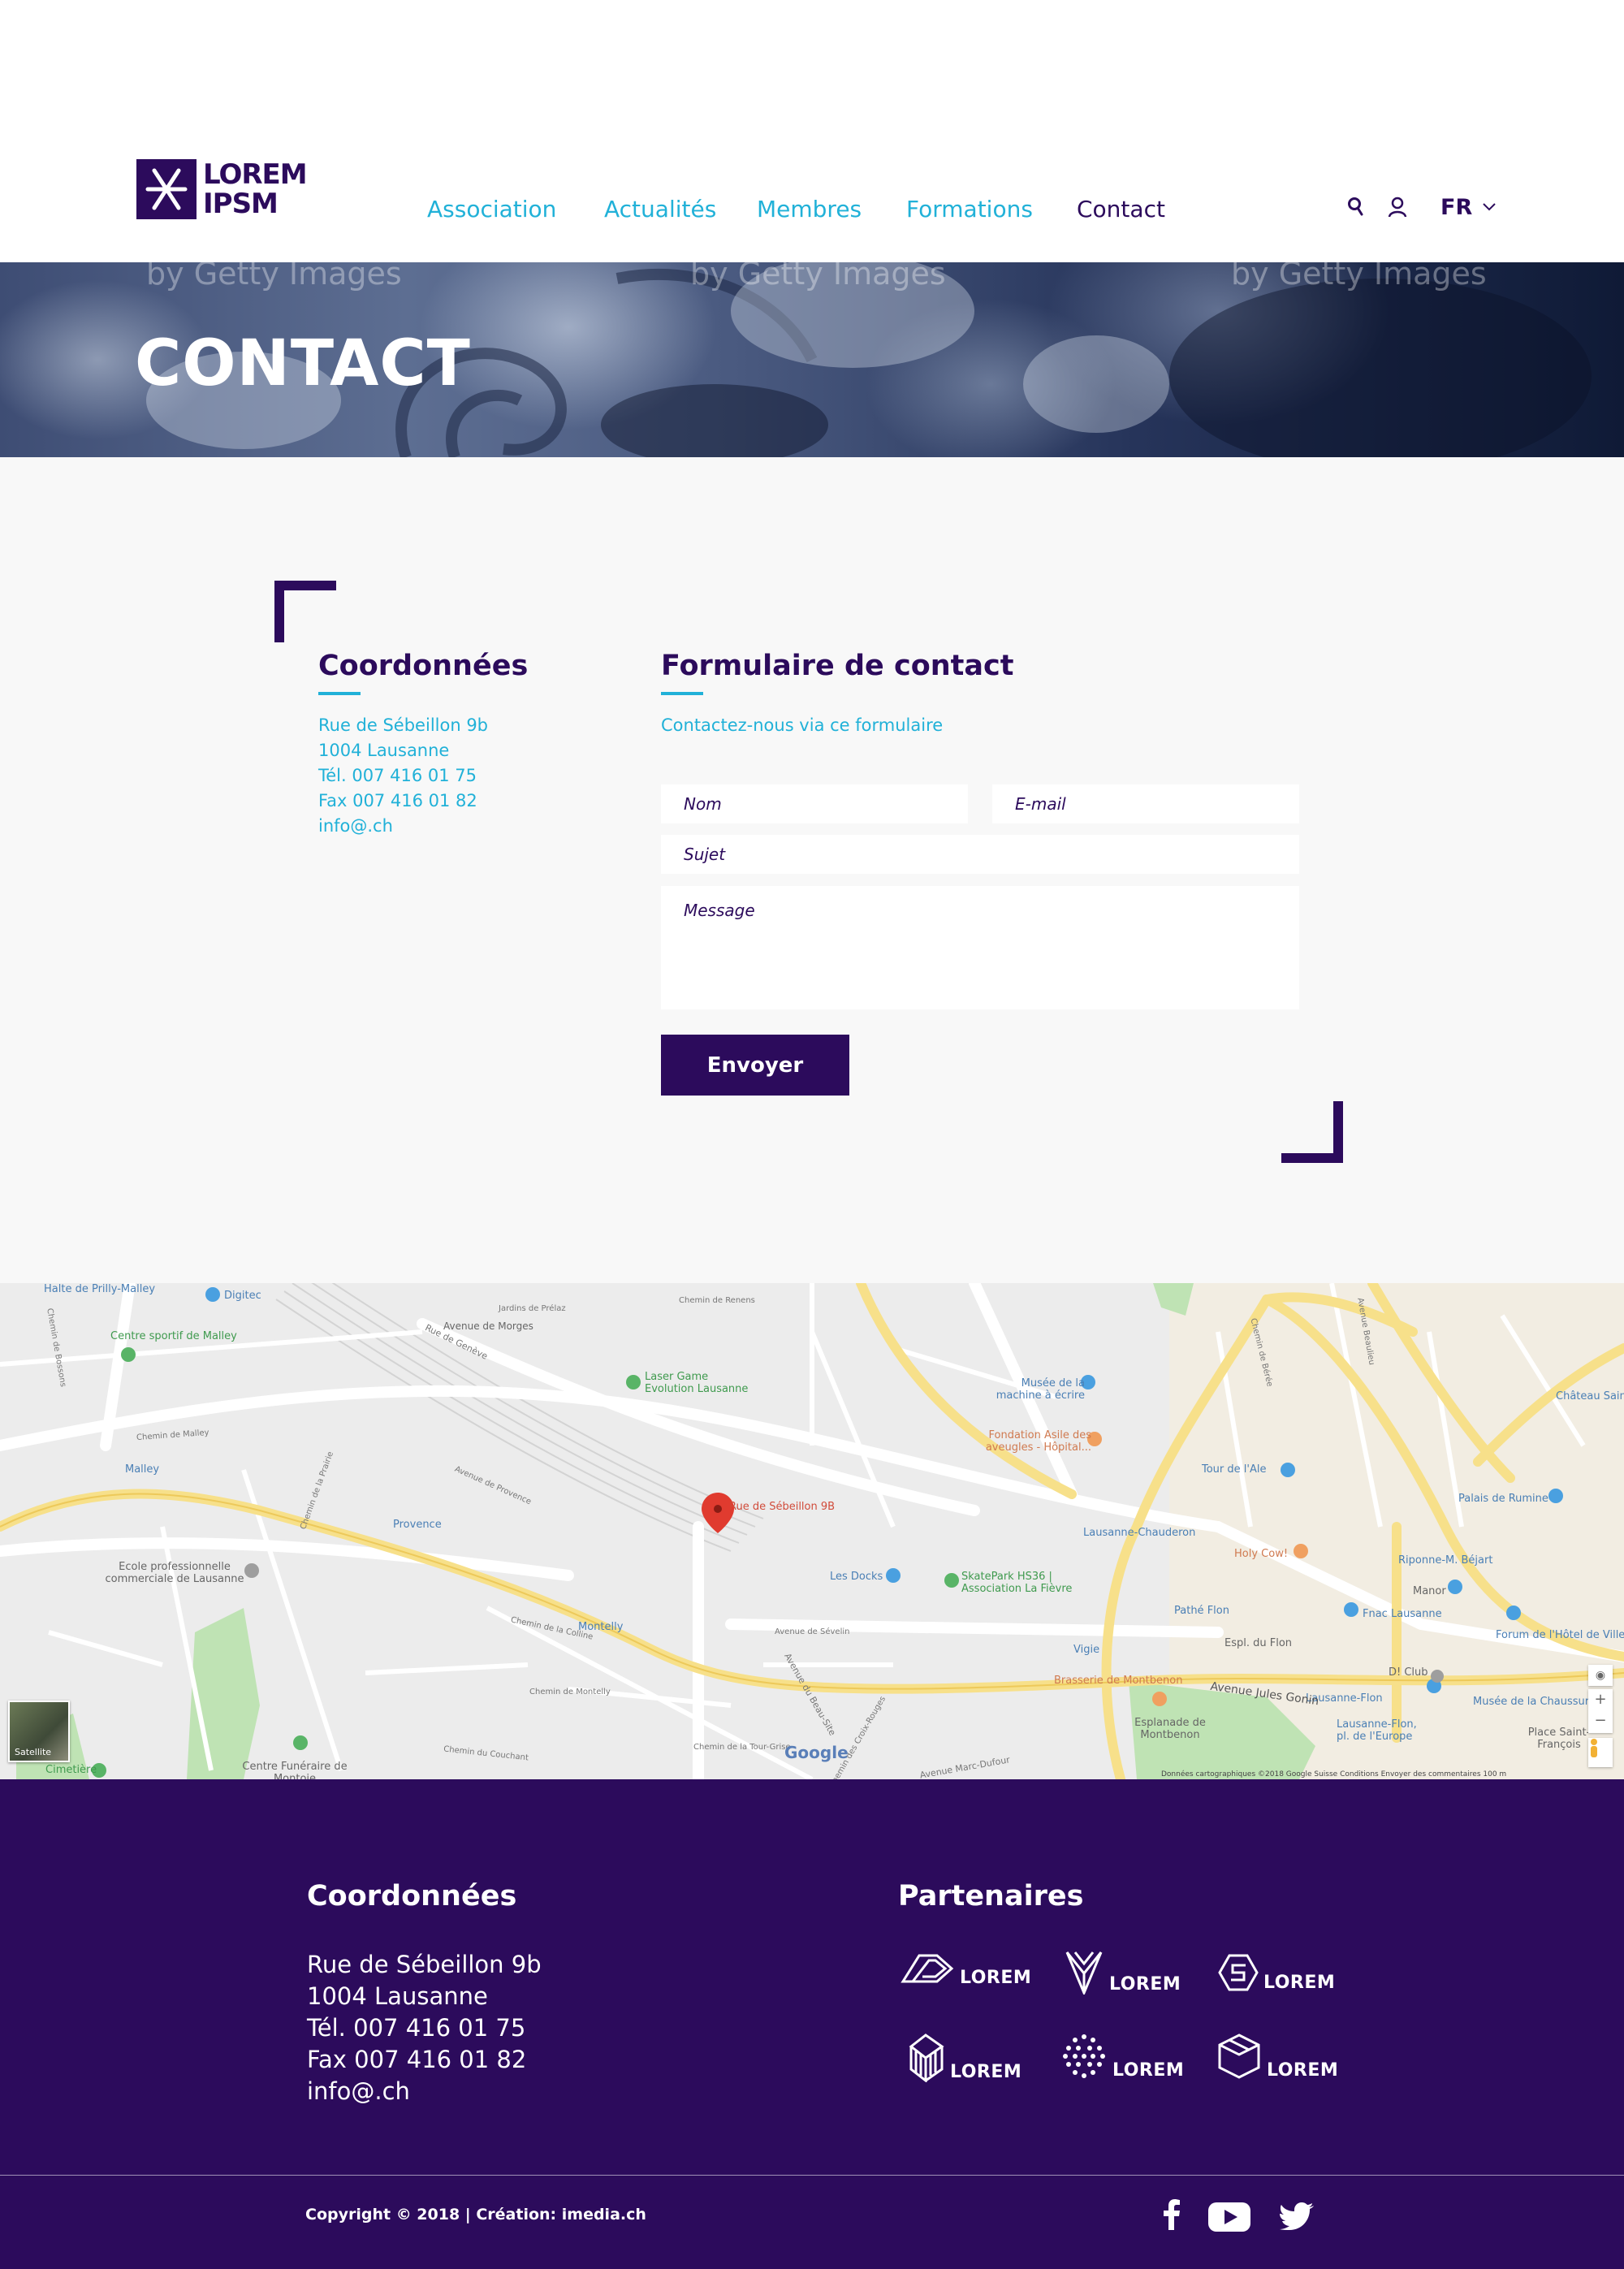 The height and width of the screenshot is (2269, 1624). What do you see at coordinates (384, 751) in the screenshot?
I see `address-city: 1004 Lausanne` at bounding box center [384, 751].